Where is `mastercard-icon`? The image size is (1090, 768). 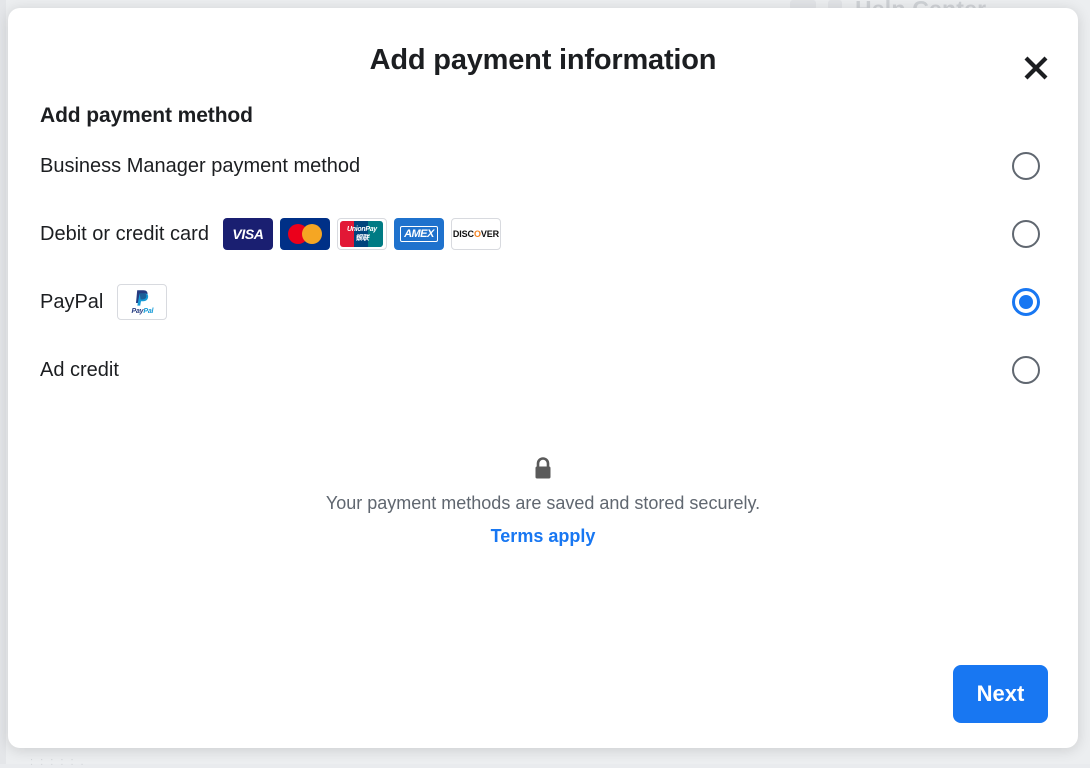
mastercard-icon is located at coordinates (304, 234).